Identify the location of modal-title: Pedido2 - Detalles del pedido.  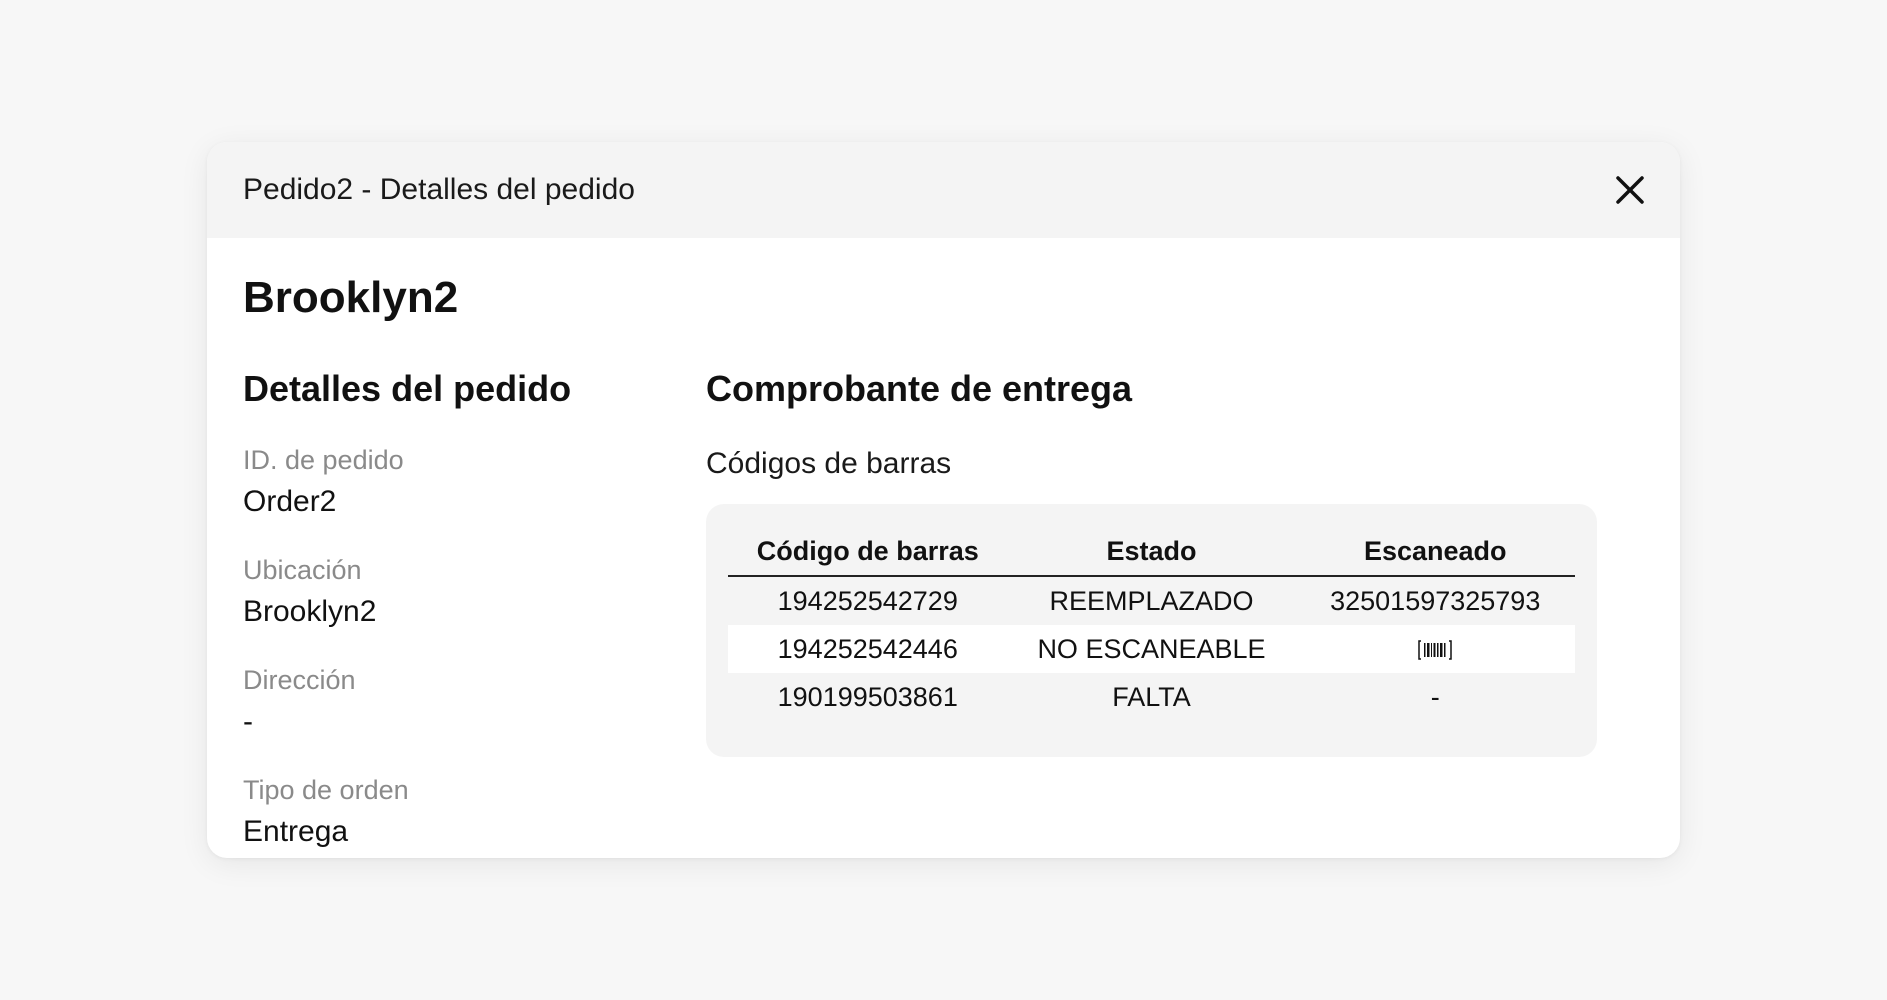
(439, 189).